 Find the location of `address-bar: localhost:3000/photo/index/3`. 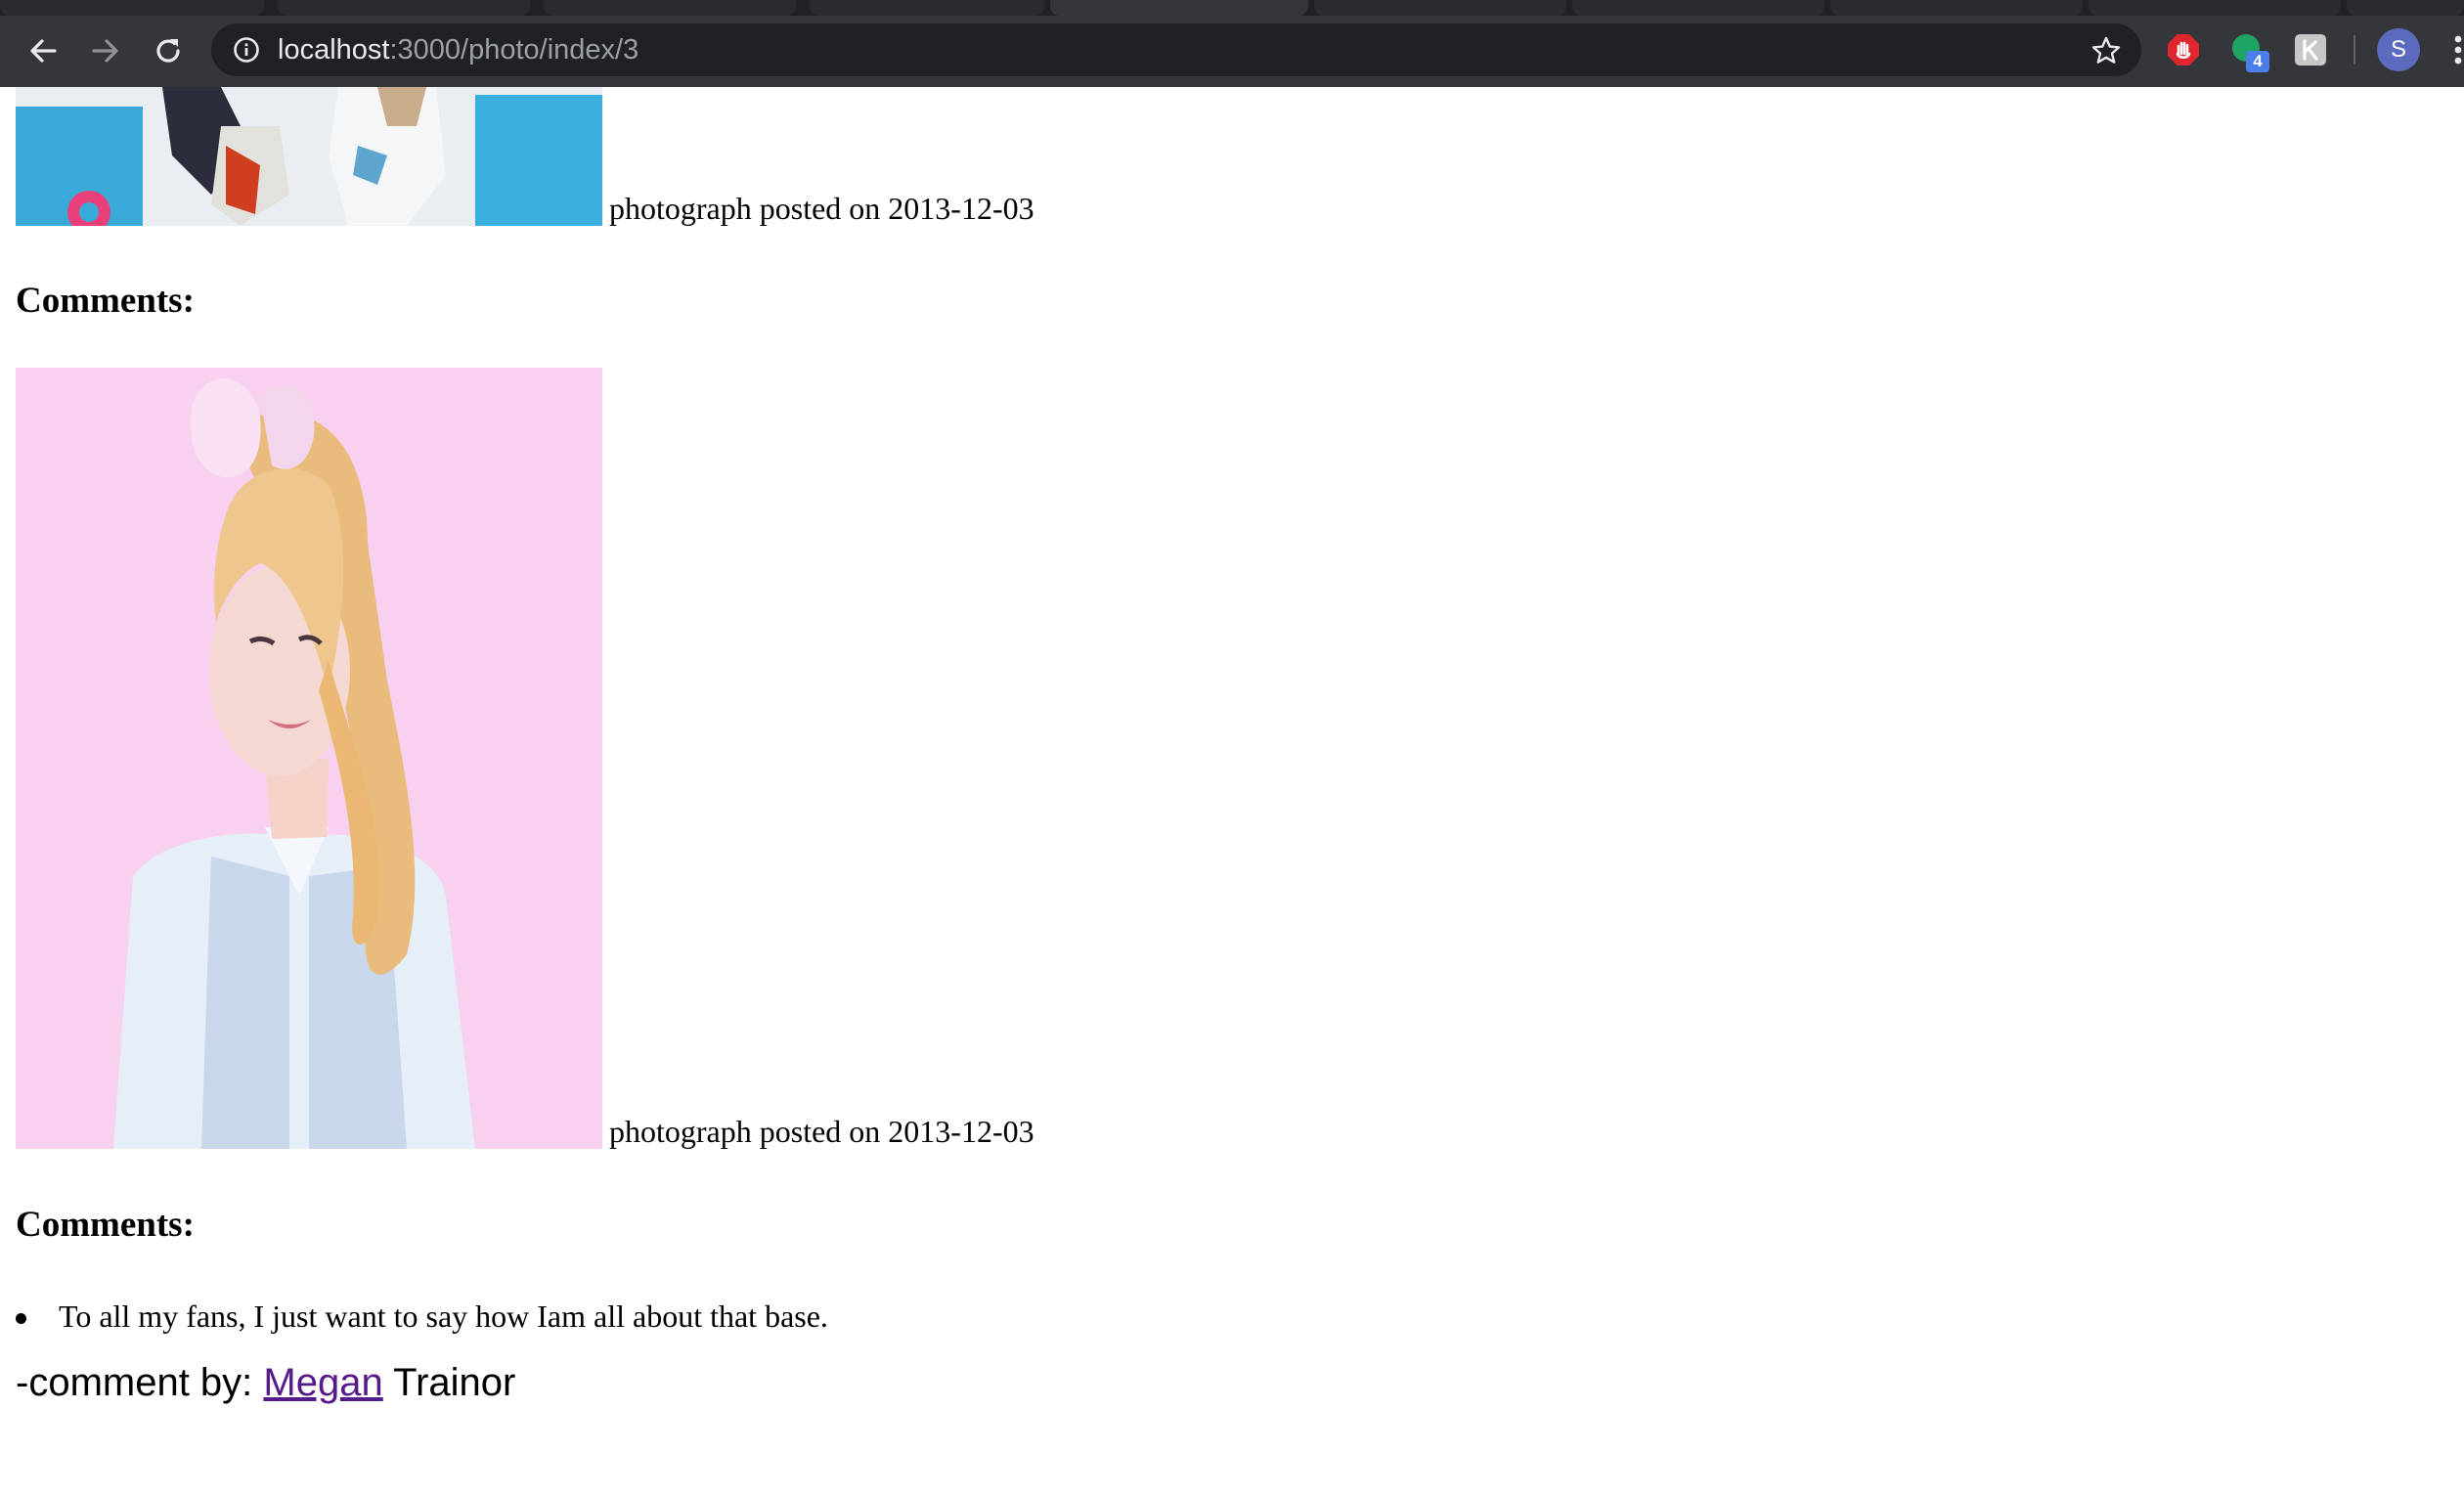

address-bar: localhost:3000/photo/index/3 is located at coordinates (1176, 49).